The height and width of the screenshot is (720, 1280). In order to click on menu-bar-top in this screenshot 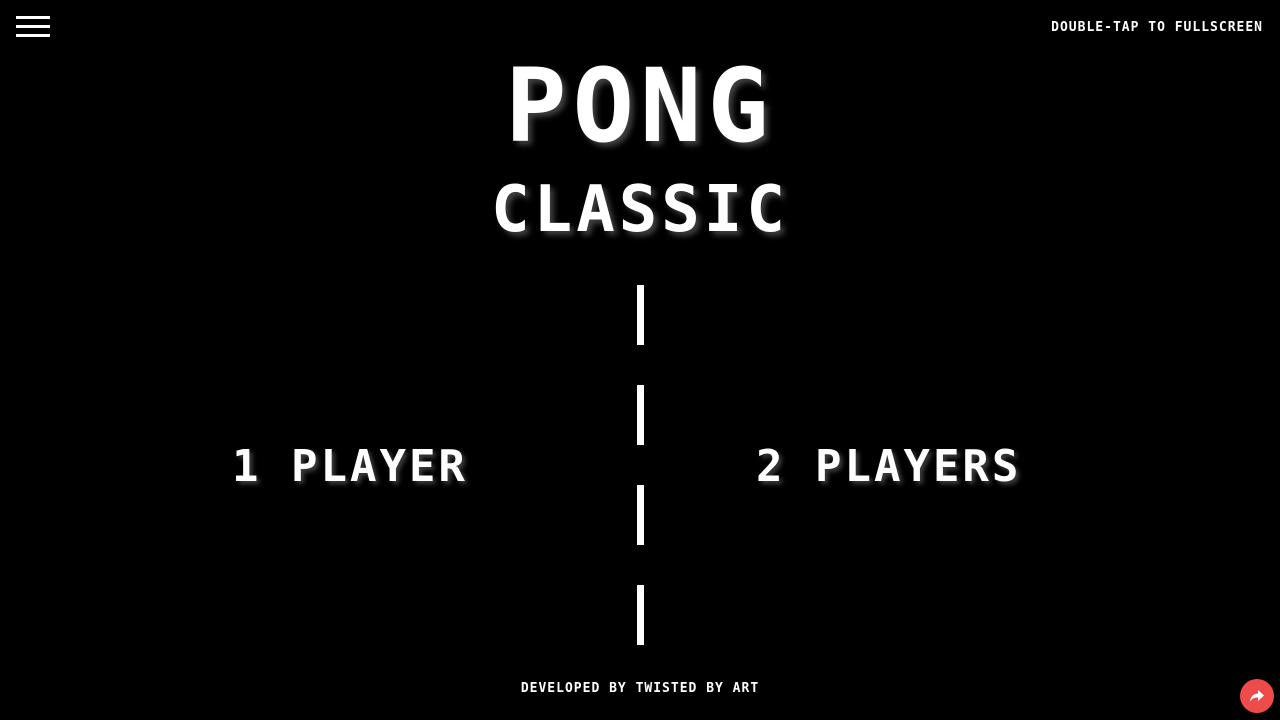, I will do `click(33, 17)`.